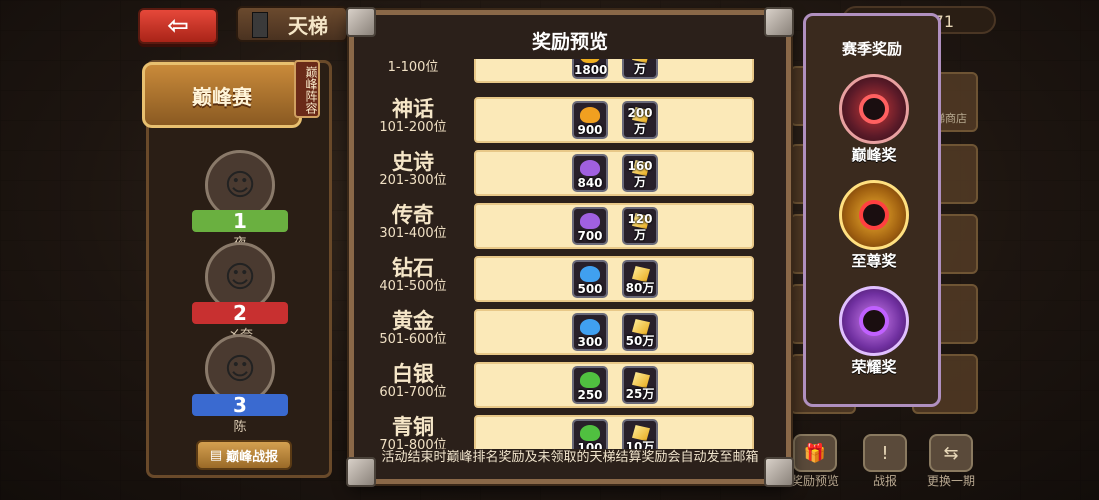  Describe the element at coordinates (590, 395) in the screenshot. I see `item-count: 250` at that location.